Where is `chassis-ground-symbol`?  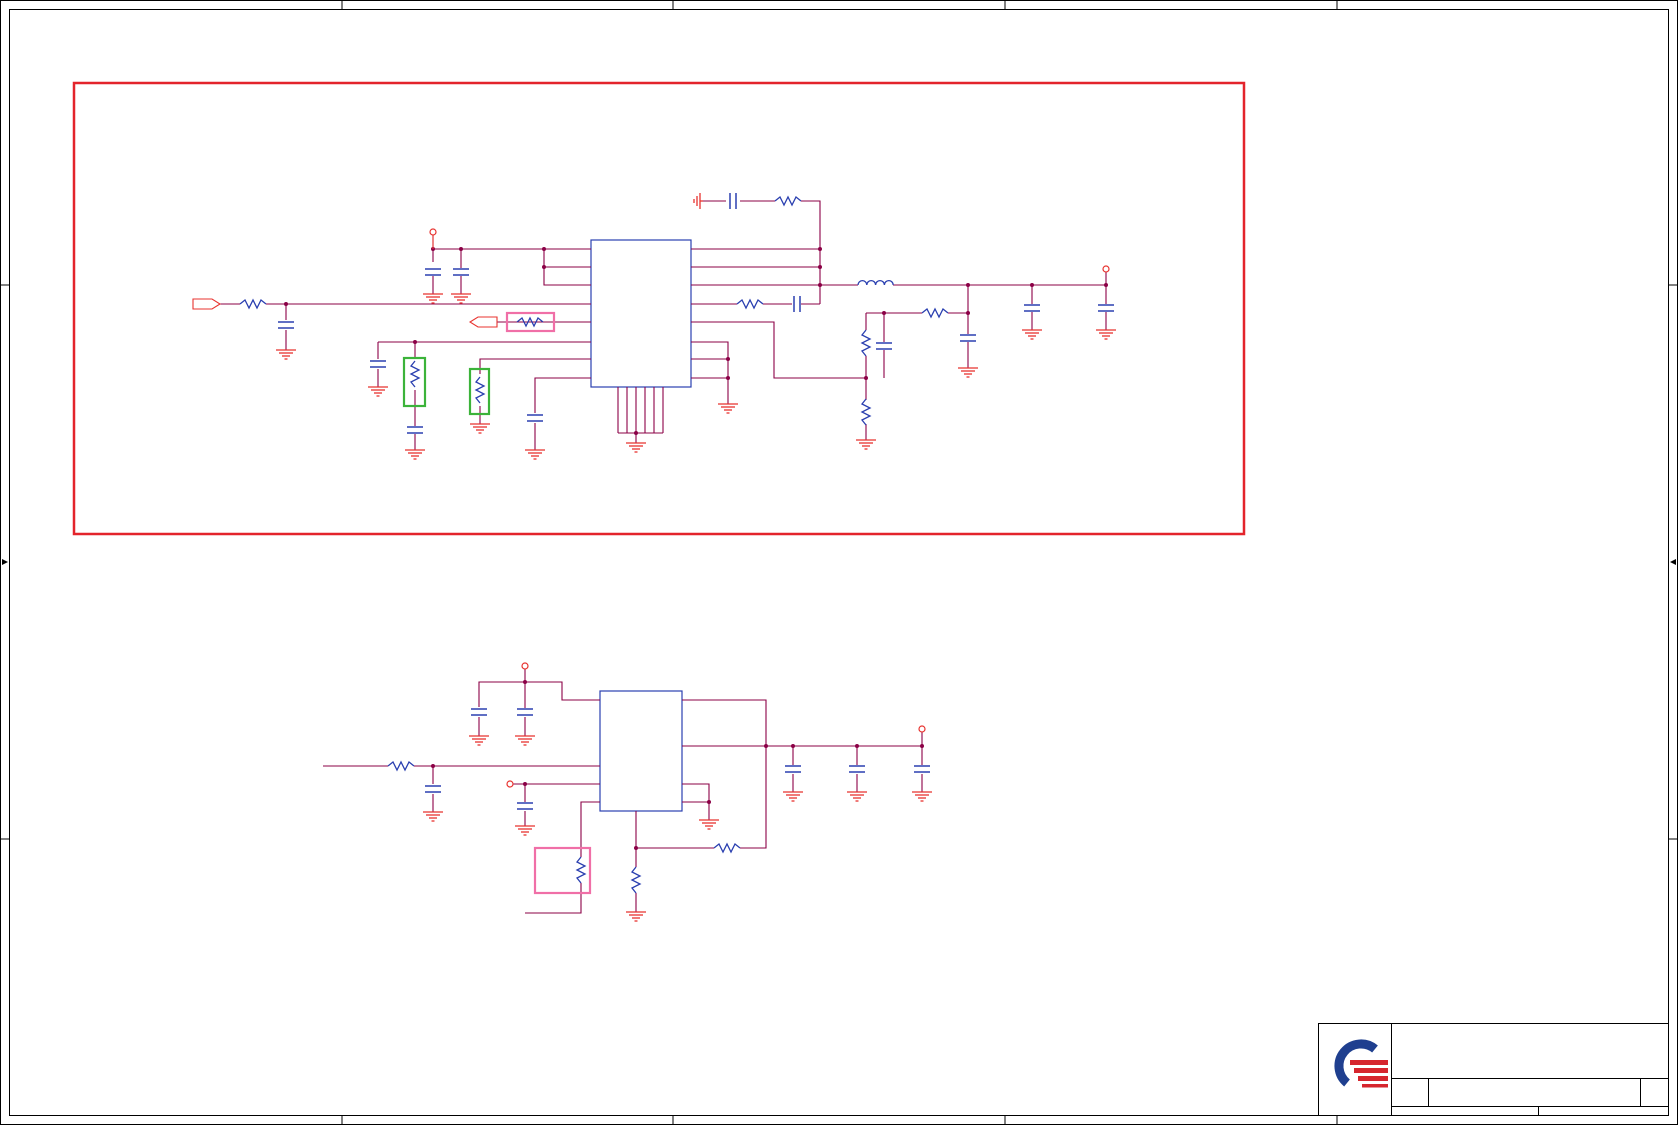 chassis-ground-symbol is located at coordinates (698, 201).